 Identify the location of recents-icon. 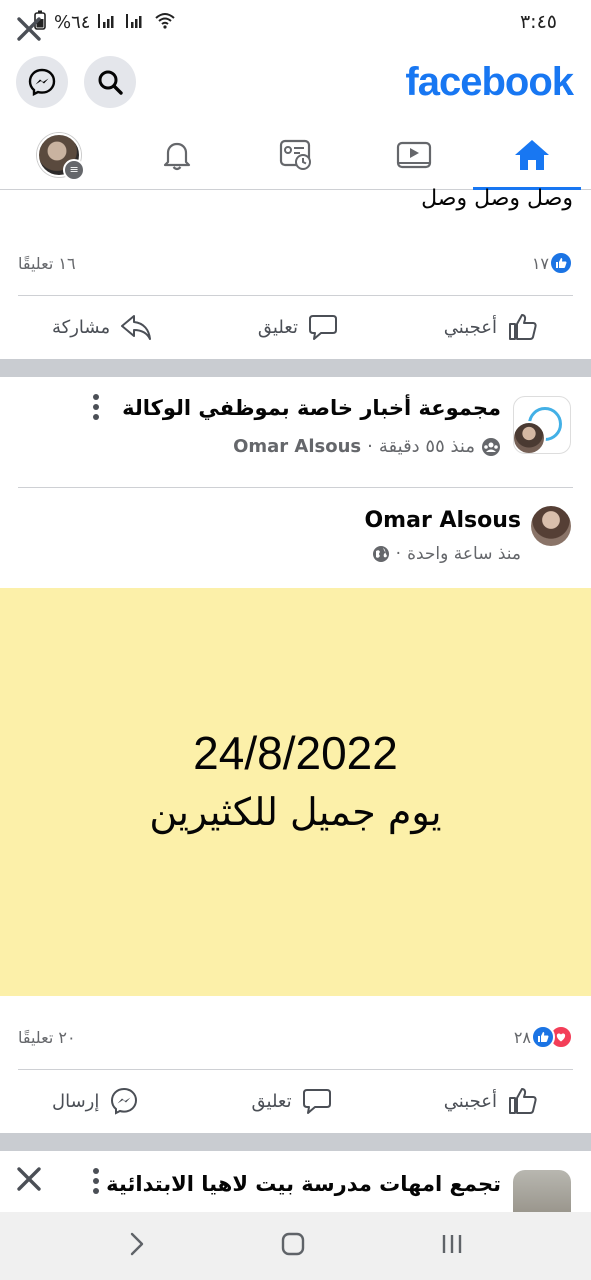
(452, 1244).